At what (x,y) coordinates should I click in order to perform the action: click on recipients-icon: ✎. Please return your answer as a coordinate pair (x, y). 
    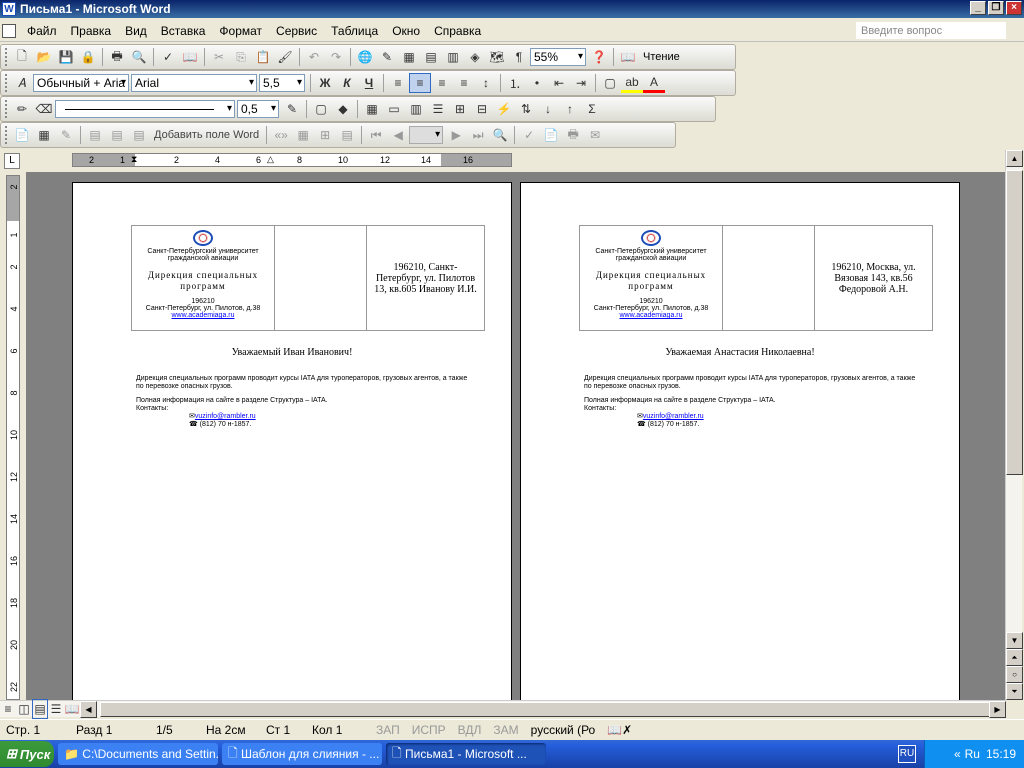
    Looking at the image, I should click on (66, 135).